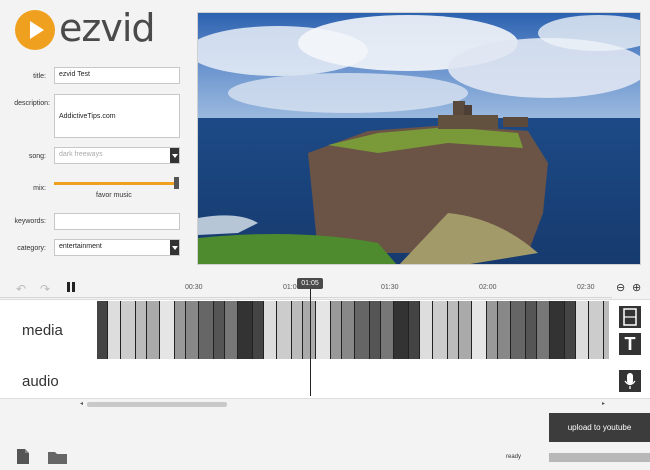 The image size is (650, 470). What do you see at coordinates (39, 188) in the screenshot?
I see `mix-label: mix:` at bounding box center [39, 188].